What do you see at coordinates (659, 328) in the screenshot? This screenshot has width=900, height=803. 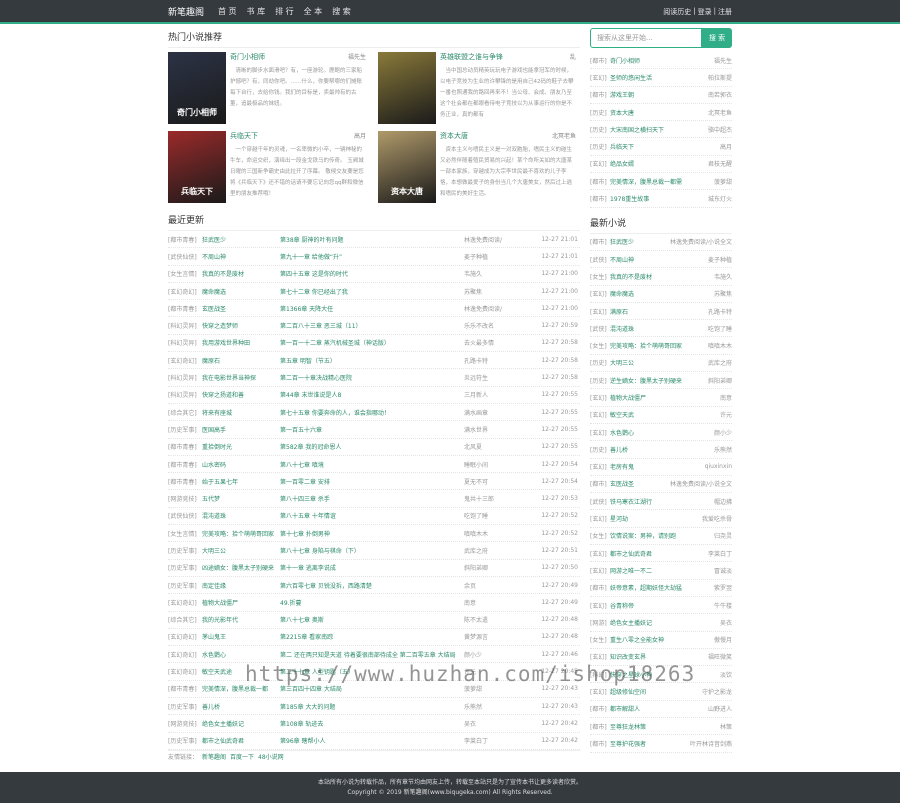 I see `book-title-link: 混沌道珠` at bounding box center [659, 328].